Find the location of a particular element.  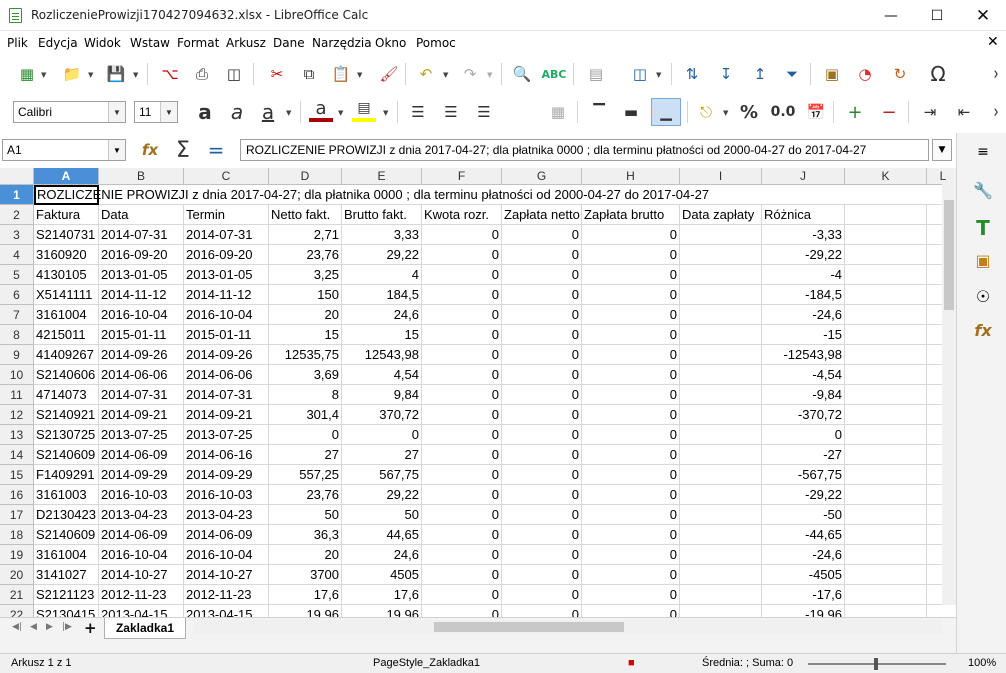

open-dropdown-icon: ▼ is located at coordinates (90, 75).